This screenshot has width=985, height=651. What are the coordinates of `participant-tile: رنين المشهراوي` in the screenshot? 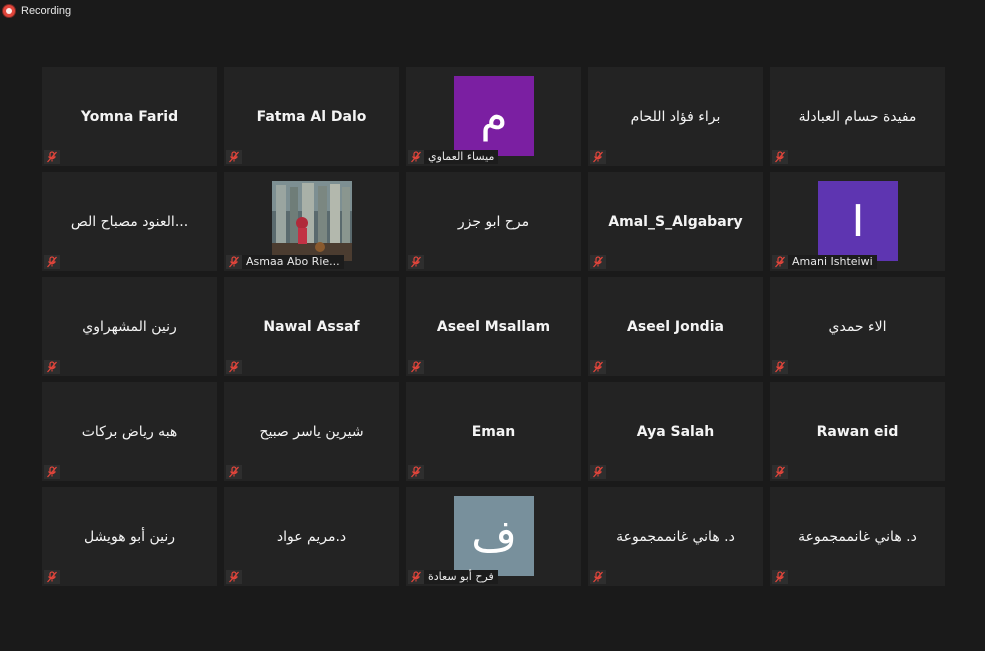 It's located at (129, 326).